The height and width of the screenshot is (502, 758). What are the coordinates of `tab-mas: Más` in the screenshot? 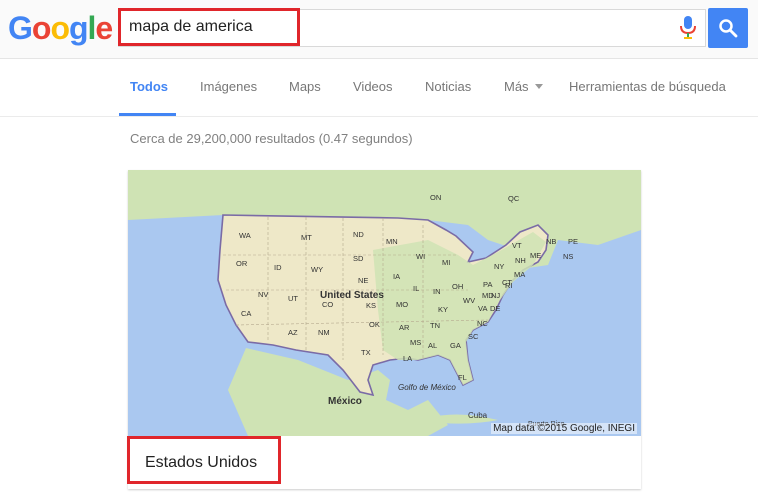 It's located at (523, 86).